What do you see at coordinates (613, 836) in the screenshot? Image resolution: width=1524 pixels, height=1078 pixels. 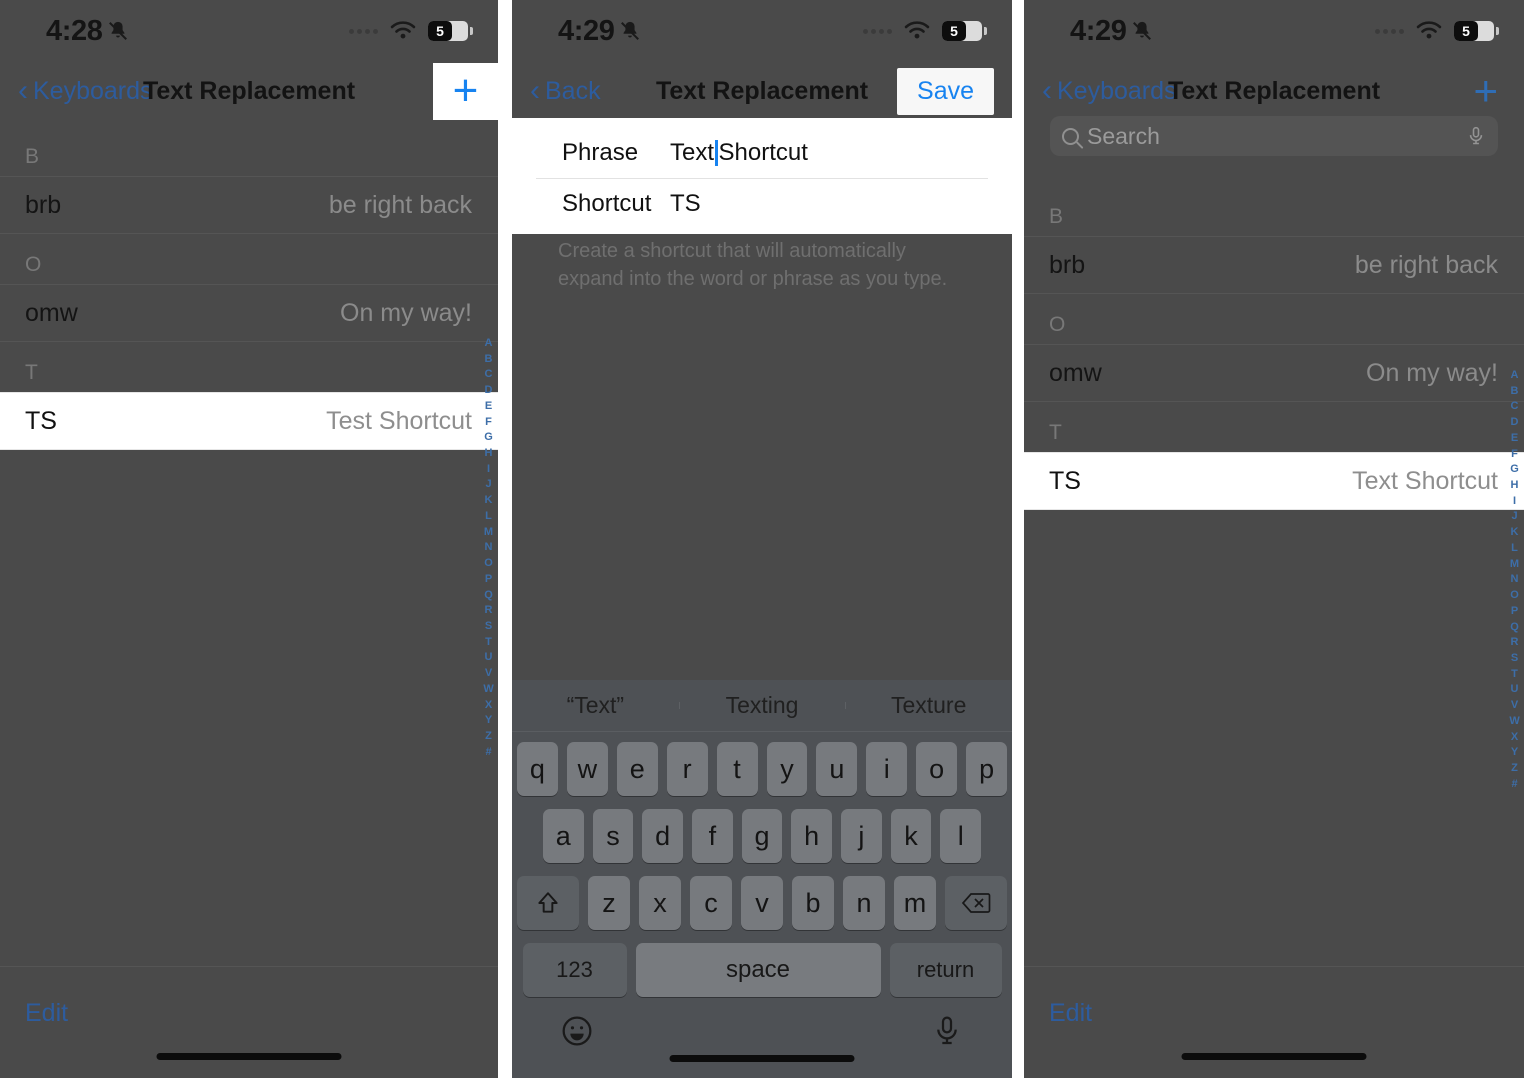 I see `key-s: s` at bounding box center [613, 836].